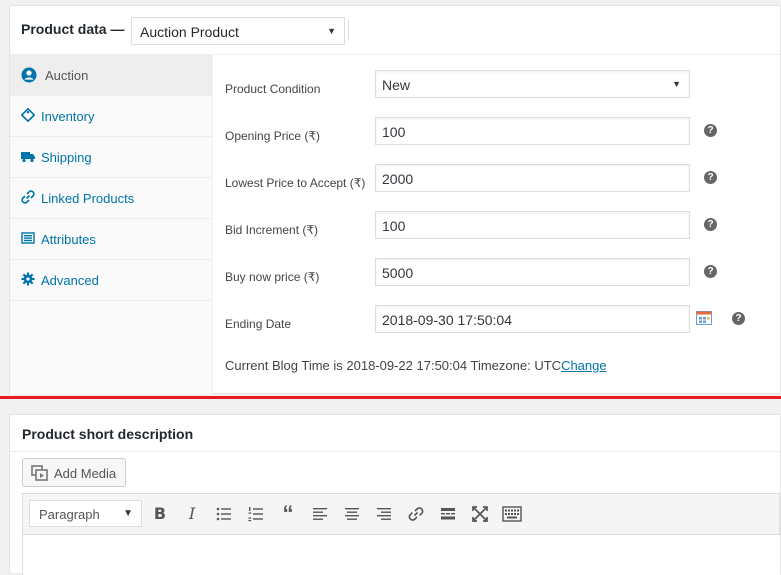  Describe the element at coordinates (401, 555) in the screenshot. I see `short-description-editor` at that location.